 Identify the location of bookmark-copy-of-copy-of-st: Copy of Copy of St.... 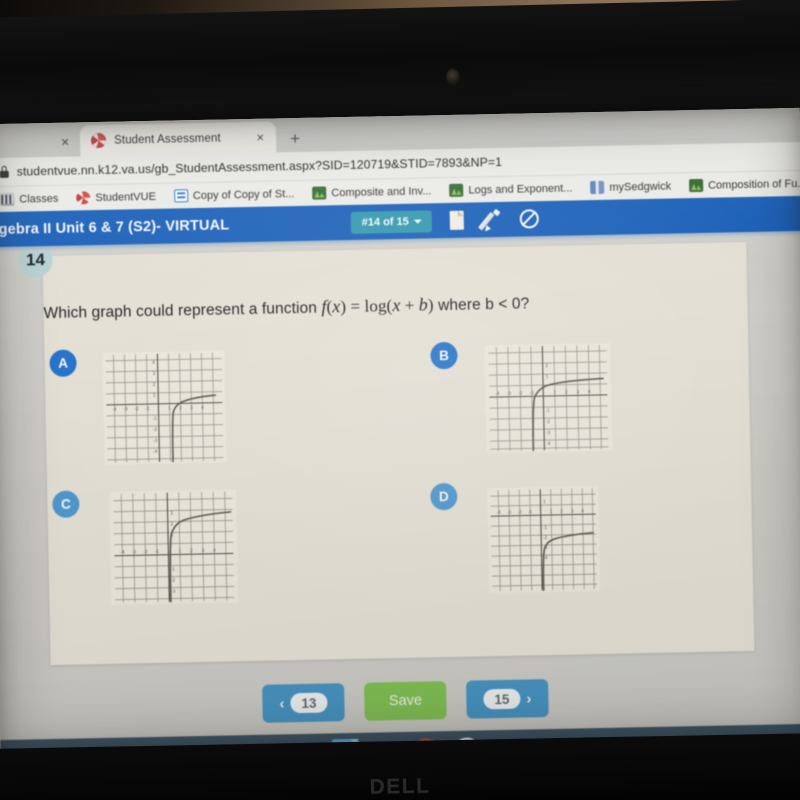
(234, 195).